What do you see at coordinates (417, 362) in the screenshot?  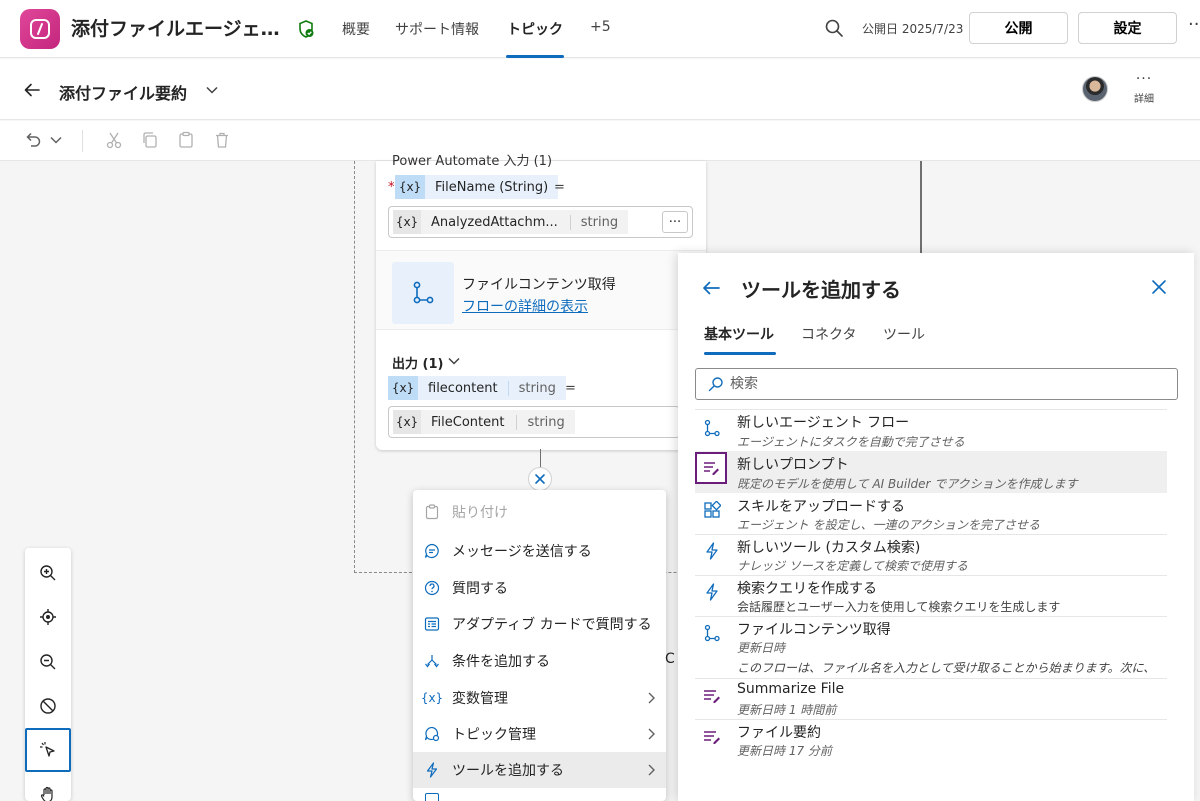 I see `output-section-label: 出力 (1)` at bounding box center [417, 362].